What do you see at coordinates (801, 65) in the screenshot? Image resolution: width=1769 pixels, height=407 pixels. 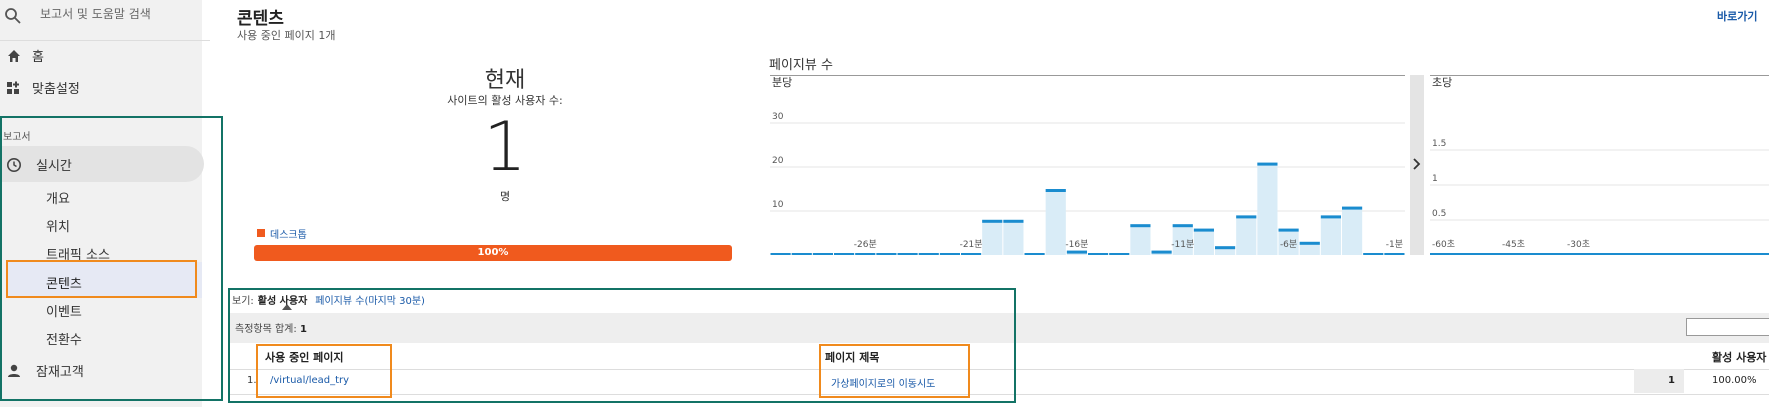 I see `pageviews-title: 페이지뷰 수` at bounding box center [801, 65].